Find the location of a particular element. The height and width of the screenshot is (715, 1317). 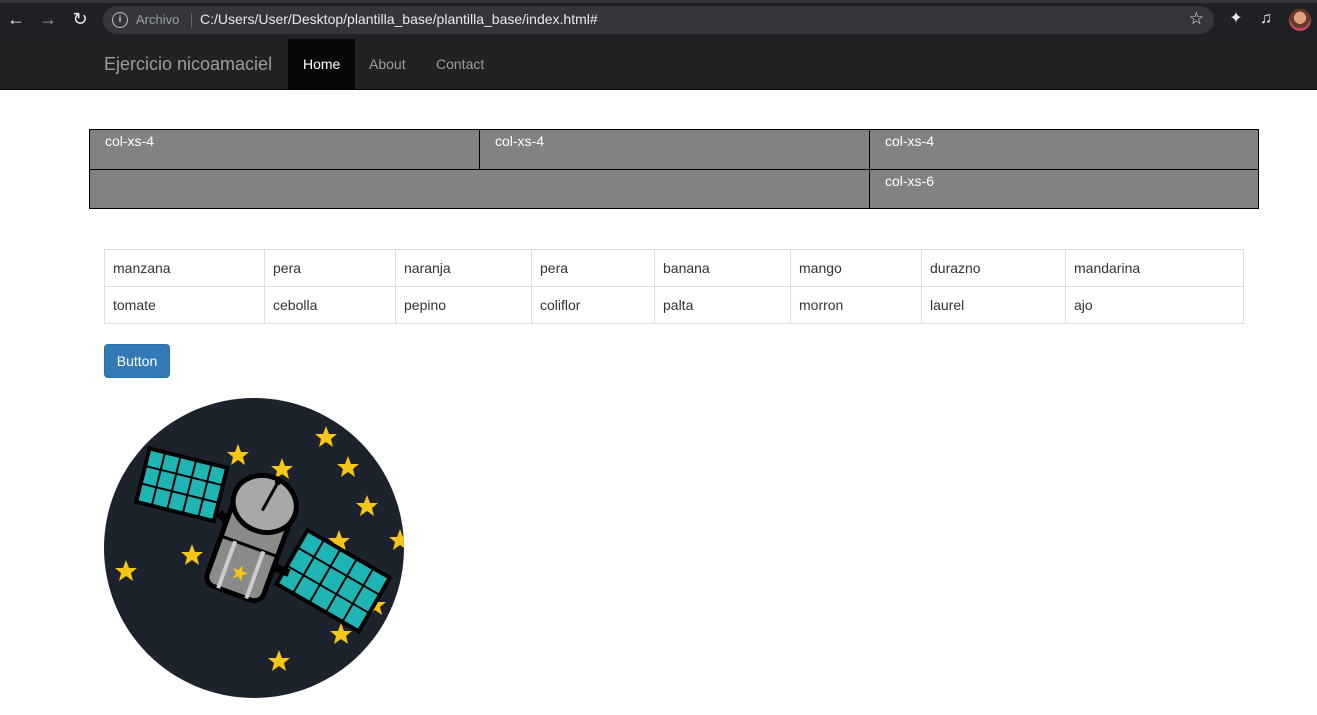

arrow-left-icon: ← is located at coordinates (16, 19).